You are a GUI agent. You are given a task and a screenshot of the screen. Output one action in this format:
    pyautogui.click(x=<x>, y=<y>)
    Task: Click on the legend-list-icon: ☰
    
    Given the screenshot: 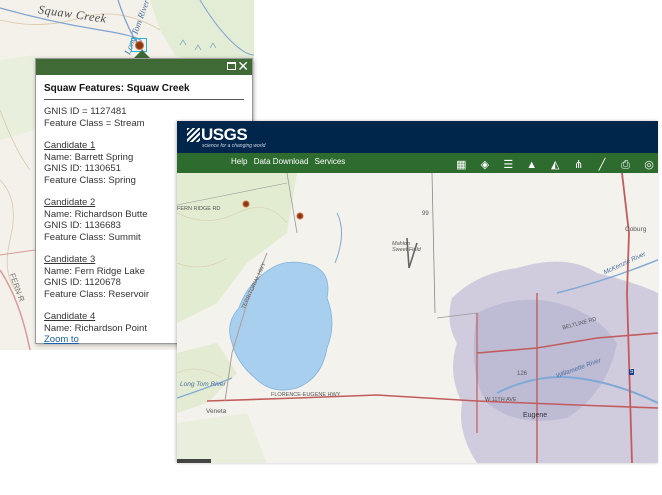 What is the action you would take?
    pyautogui.click(x=508, y=165)
    